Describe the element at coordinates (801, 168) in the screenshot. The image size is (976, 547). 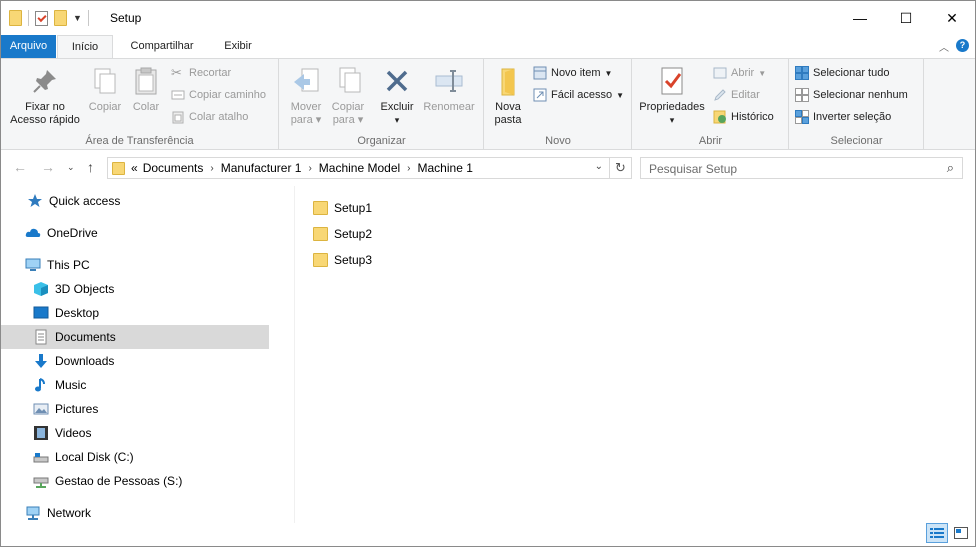
I see `search-input: Pesquisar Setup ⌕` at that location.